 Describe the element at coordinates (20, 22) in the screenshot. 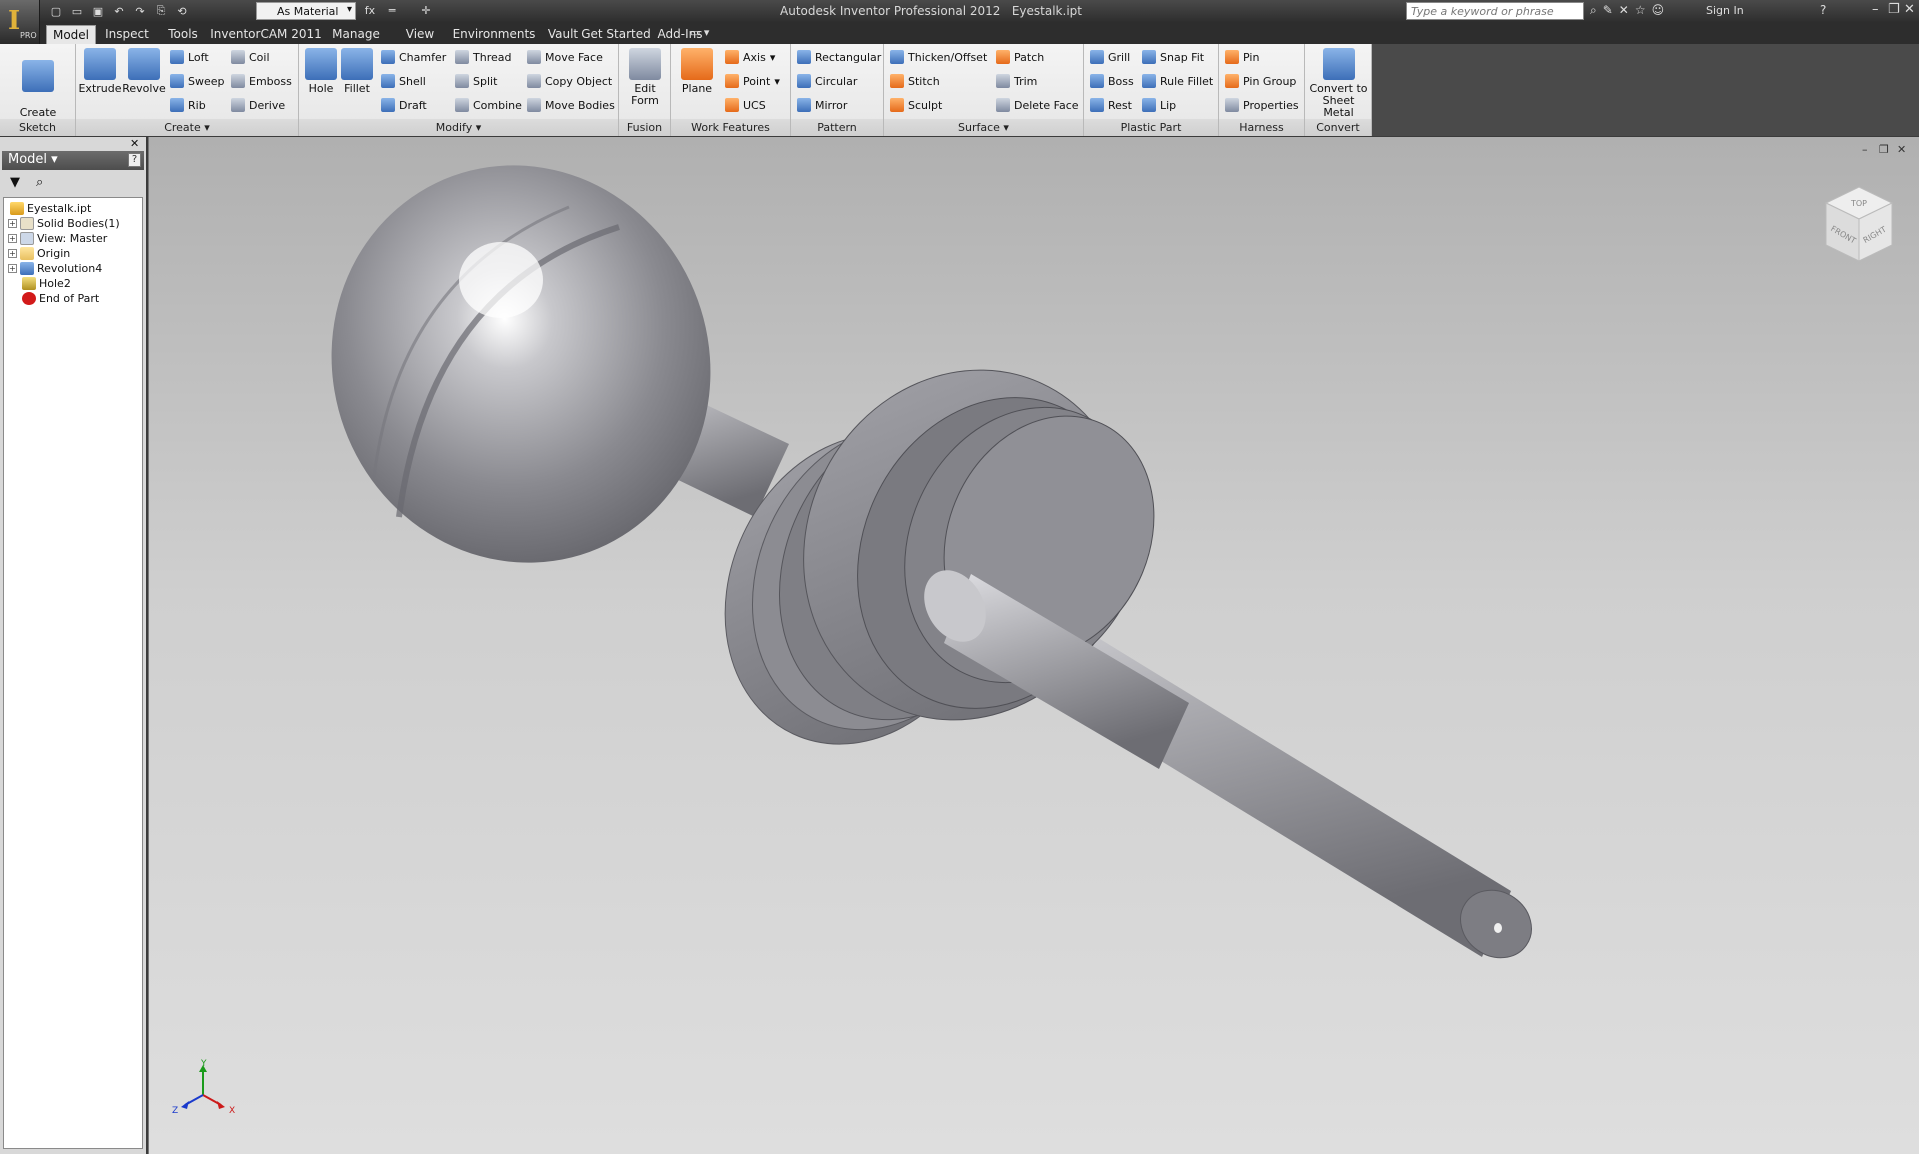

I see `application-menu-button: I PRO` at that location.